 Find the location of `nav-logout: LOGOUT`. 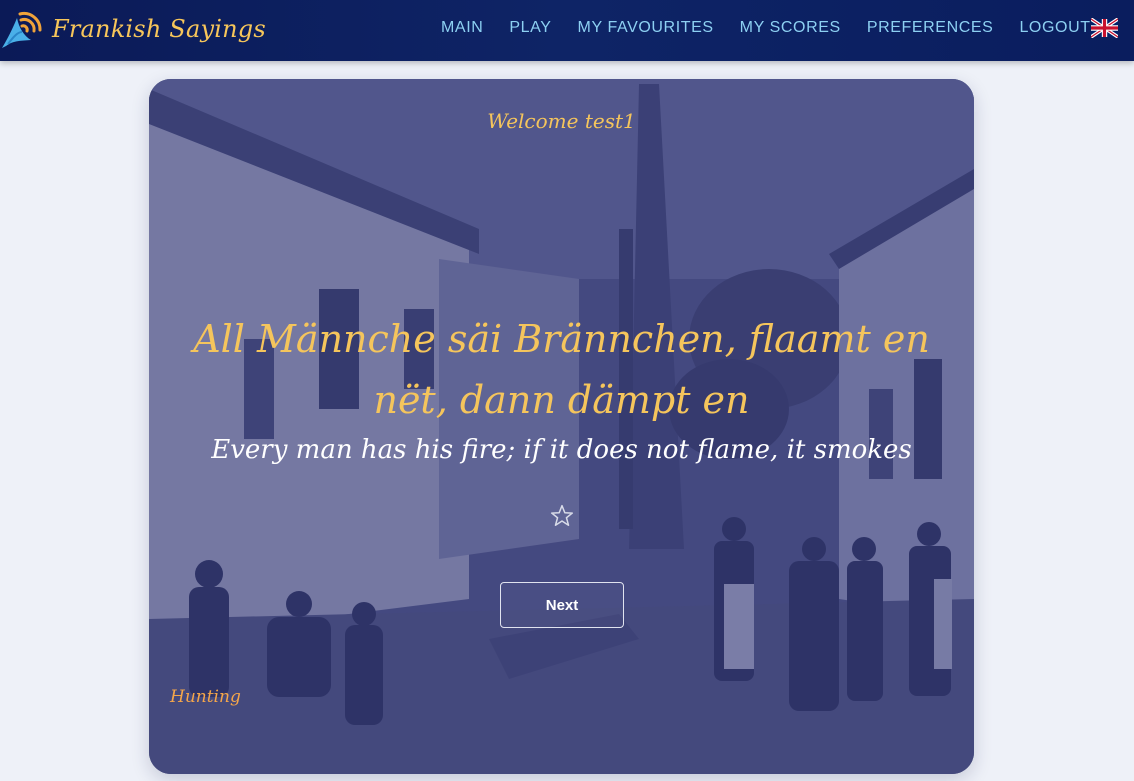

nav-logout: LOGOUT is located at coordinates (1054, 28).